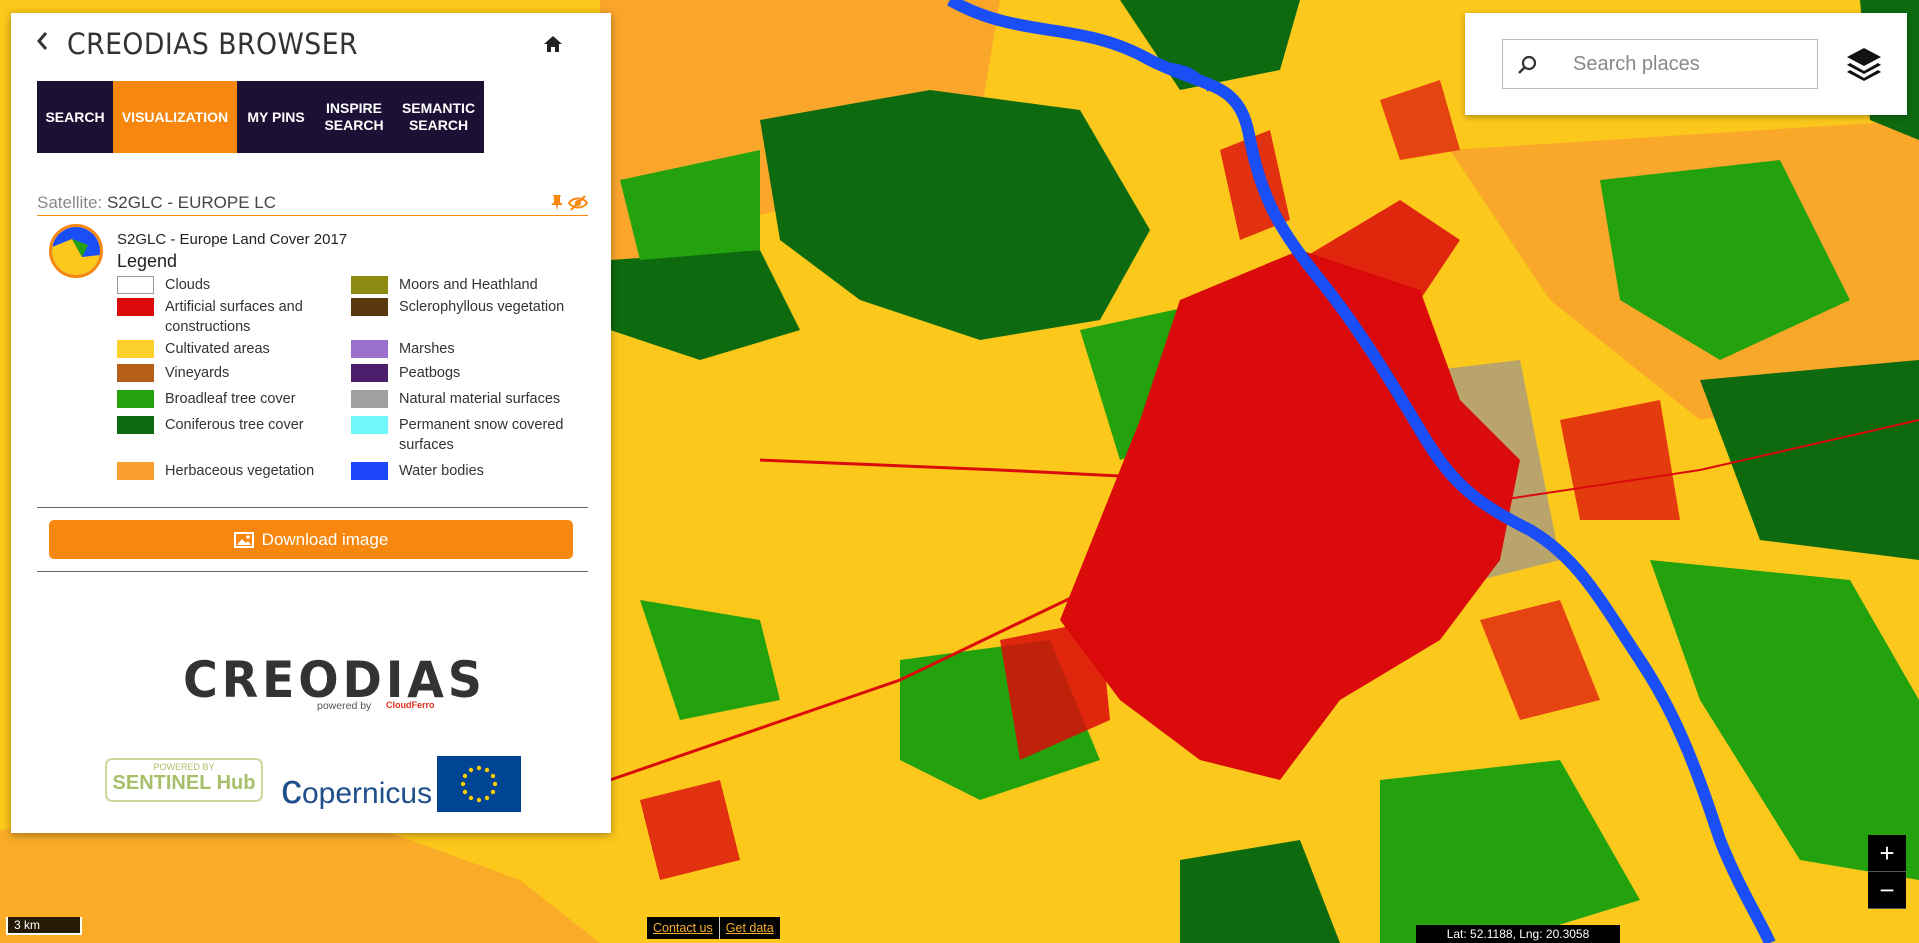  I want to click on contact-us-link: Contact us, so click(683, 928).